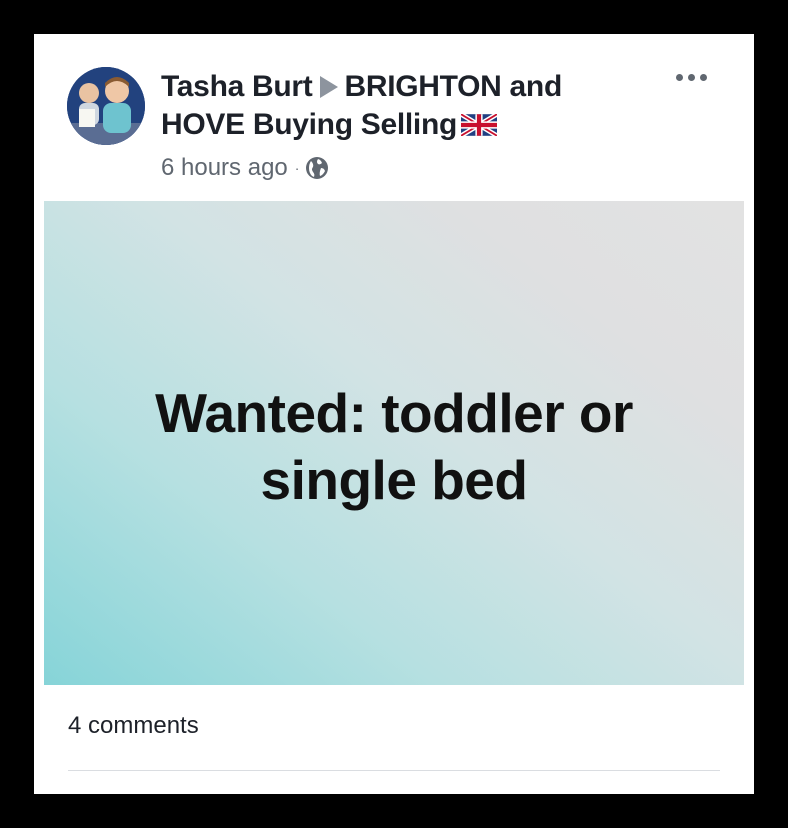 The height and width of the screenshot is (828, 788). I want to click on banner-text: Wanted: toddler or single bed, so click(394, 443).